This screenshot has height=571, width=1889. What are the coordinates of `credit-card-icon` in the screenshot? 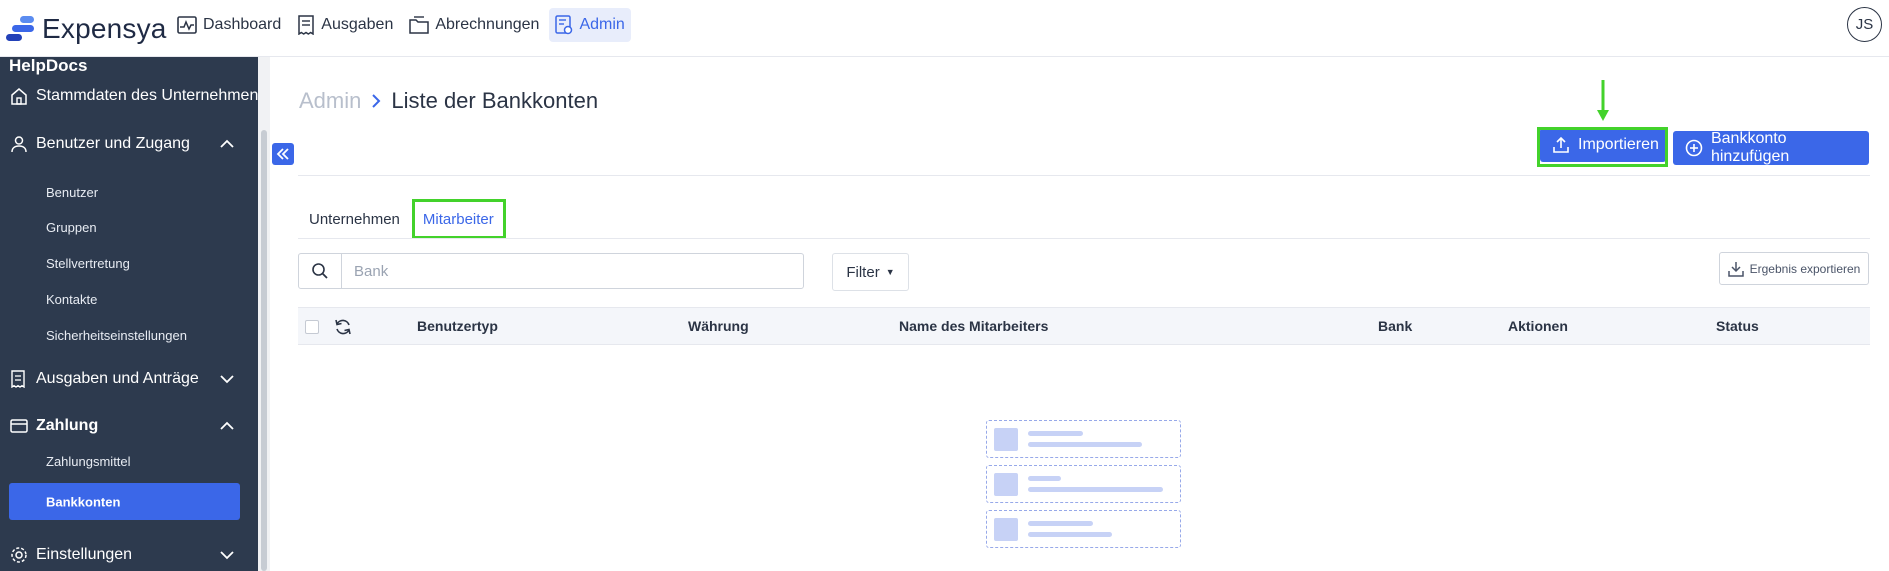 It's located at (19, 426).